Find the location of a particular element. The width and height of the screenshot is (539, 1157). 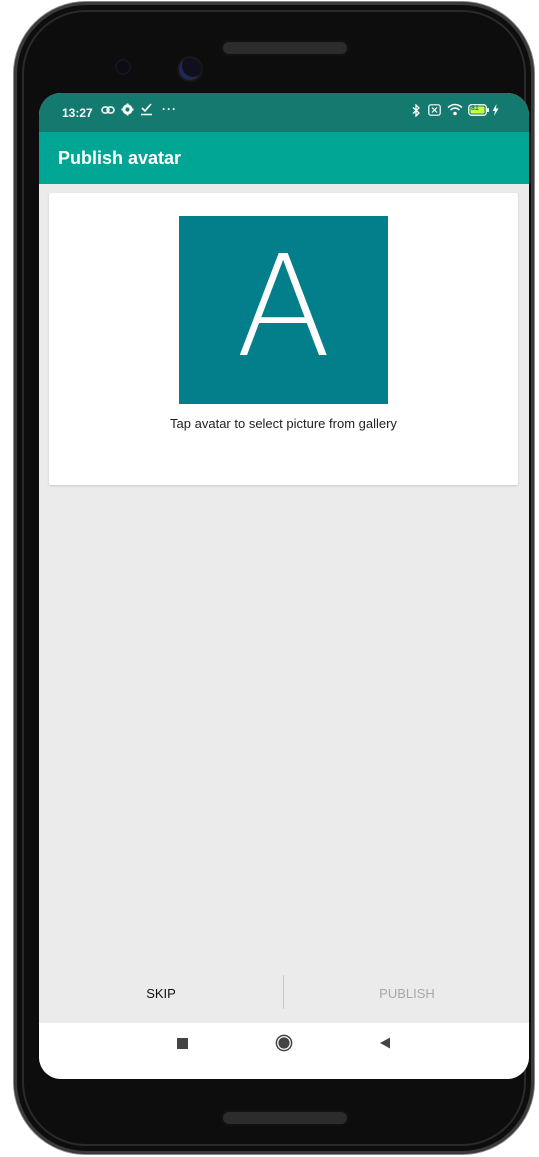

action-divider is located at coordinates (283, 992).